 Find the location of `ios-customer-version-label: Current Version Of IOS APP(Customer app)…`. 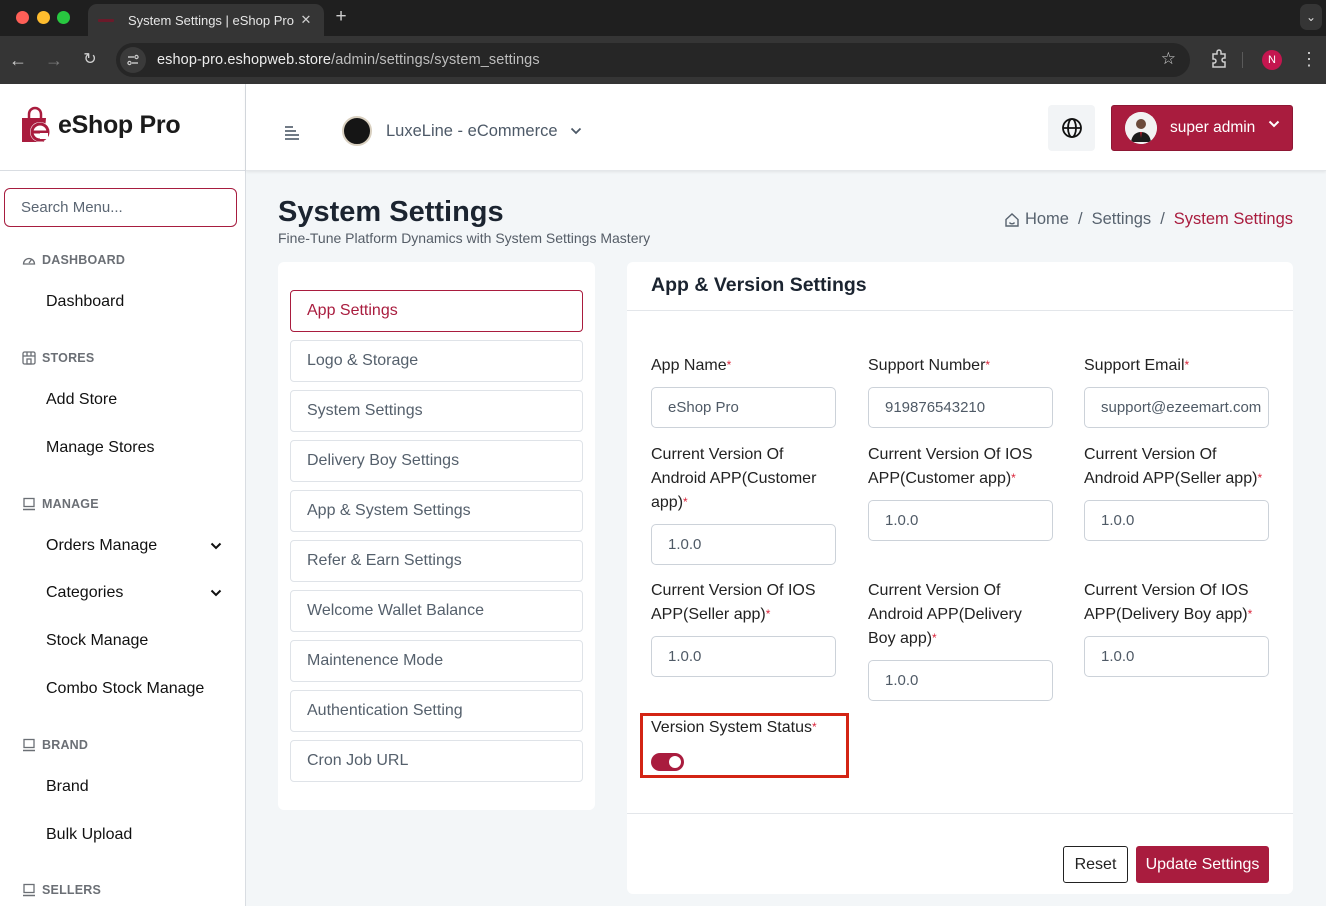

ios-customer-version-label: Current Version Of IOS APP(Customer app)… is located at coordinates (950, 466).